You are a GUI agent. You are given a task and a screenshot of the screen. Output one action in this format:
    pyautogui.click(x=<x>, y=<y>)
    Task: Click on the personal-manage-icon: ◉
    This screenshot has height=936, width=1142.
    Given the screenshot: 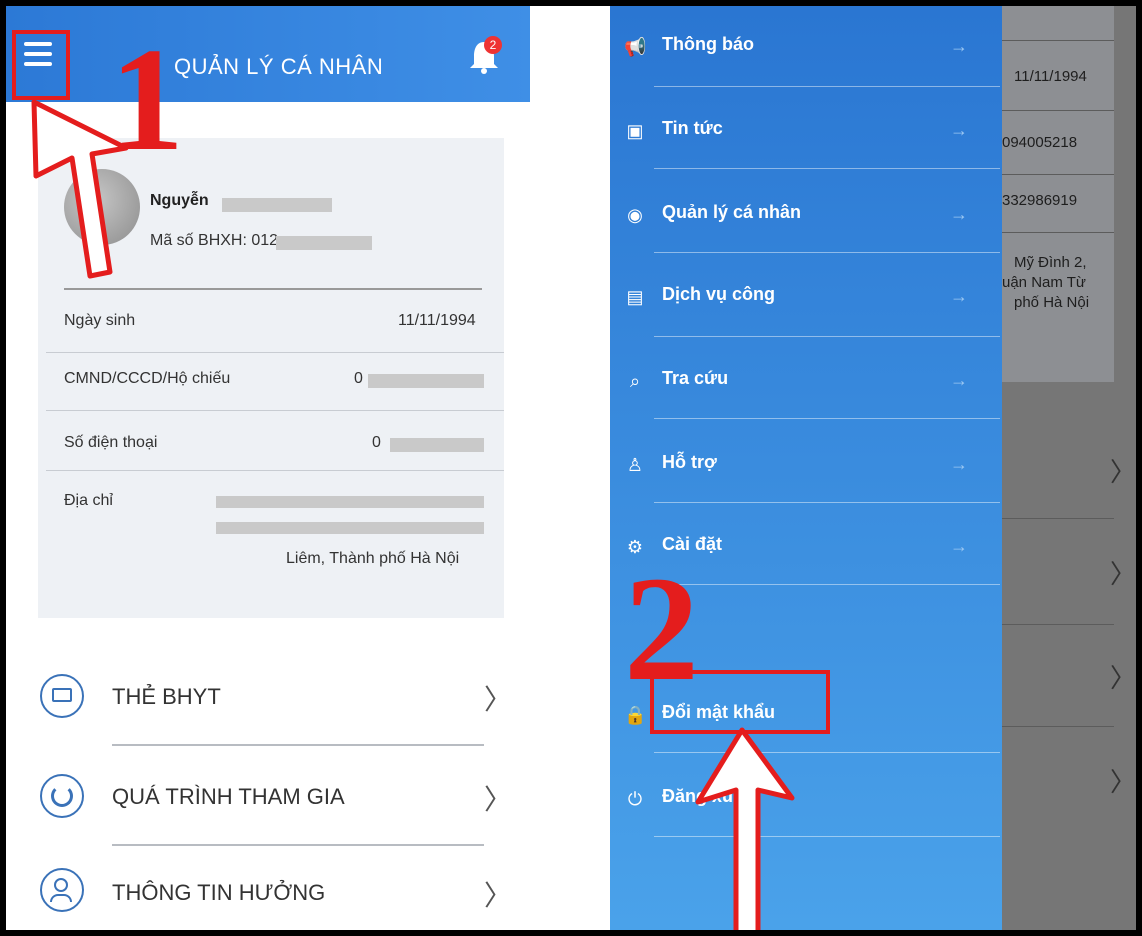 What is the action you would take?
    pyautogui.click(x=635, y=215)
    